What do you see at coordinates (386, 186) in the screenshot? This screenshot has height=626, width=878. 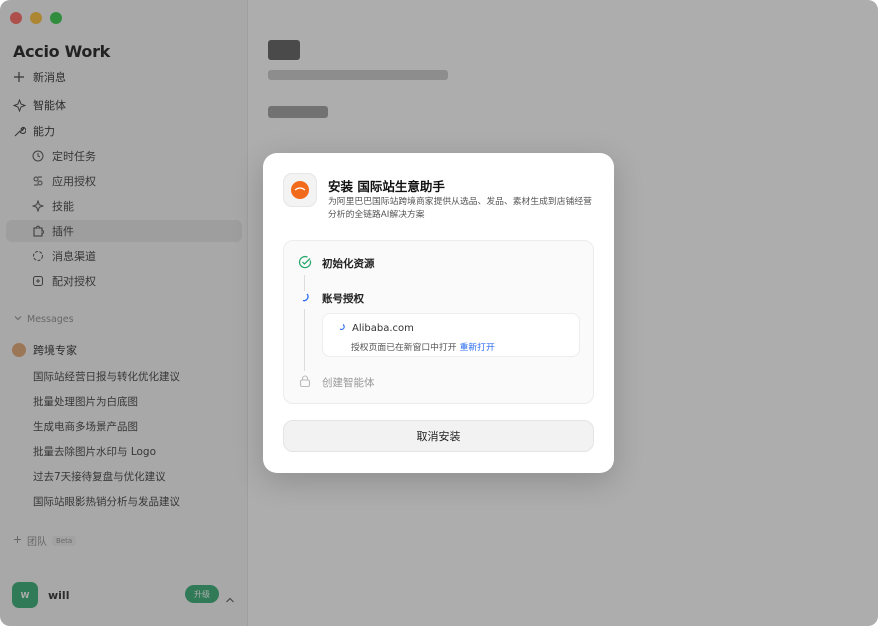 I see `dialog-title: 安装 国际站生意助手` at bounding box center [386, 186].